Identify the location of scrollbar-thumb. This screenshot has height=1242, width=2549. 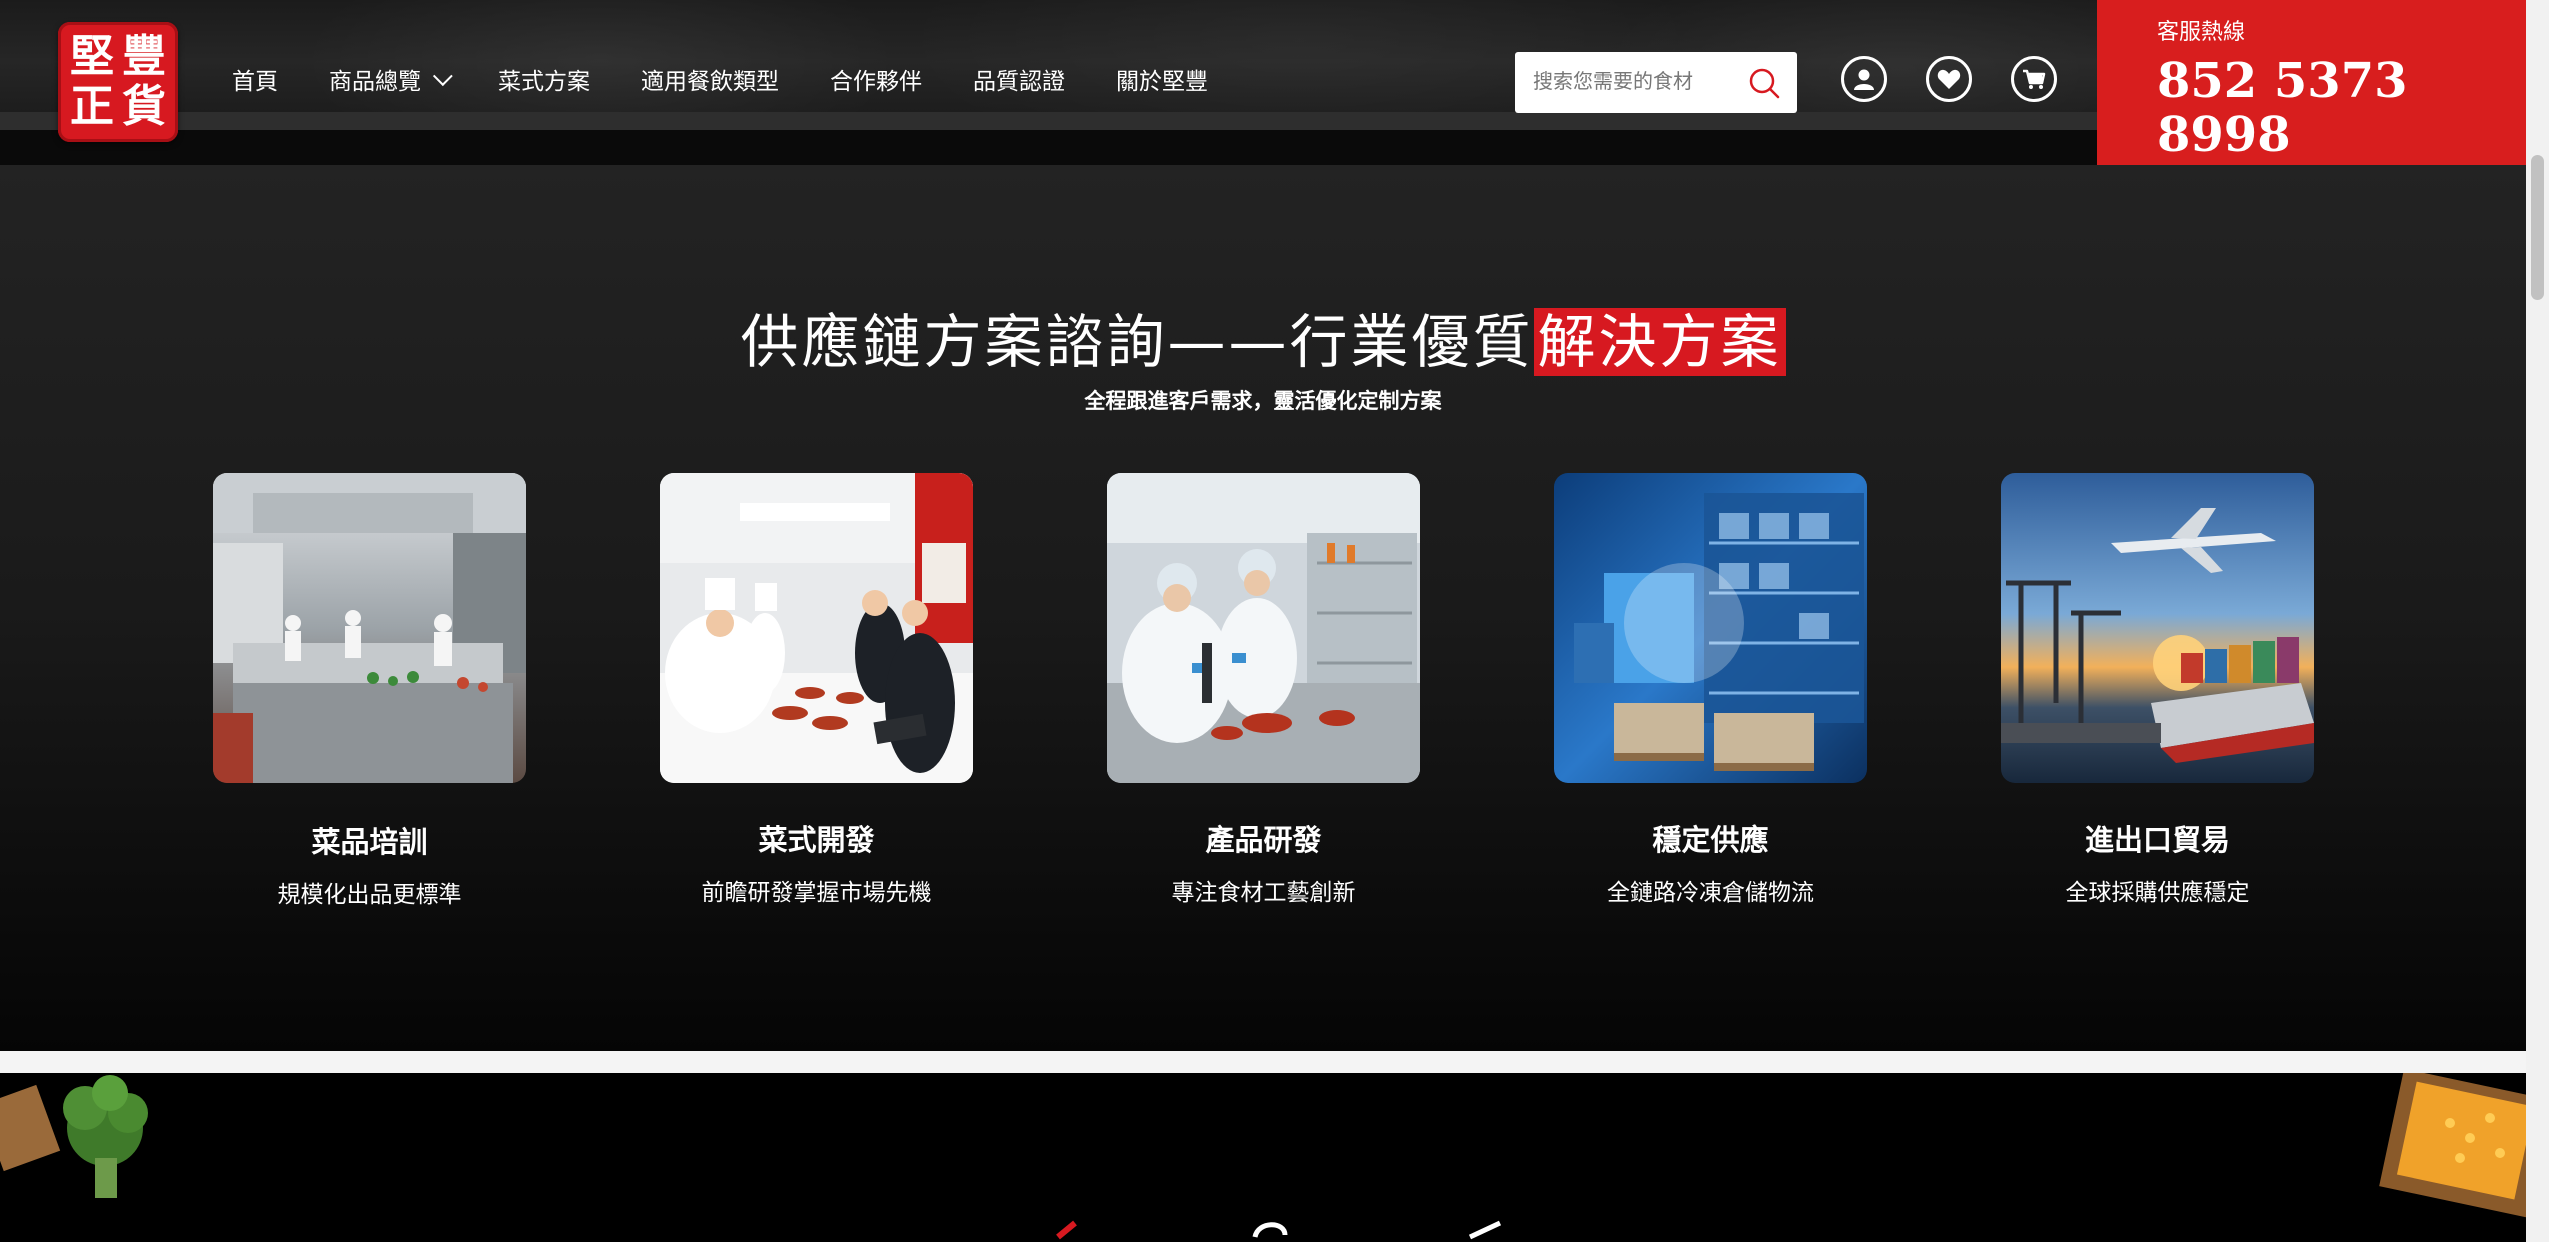
(2537, 227).